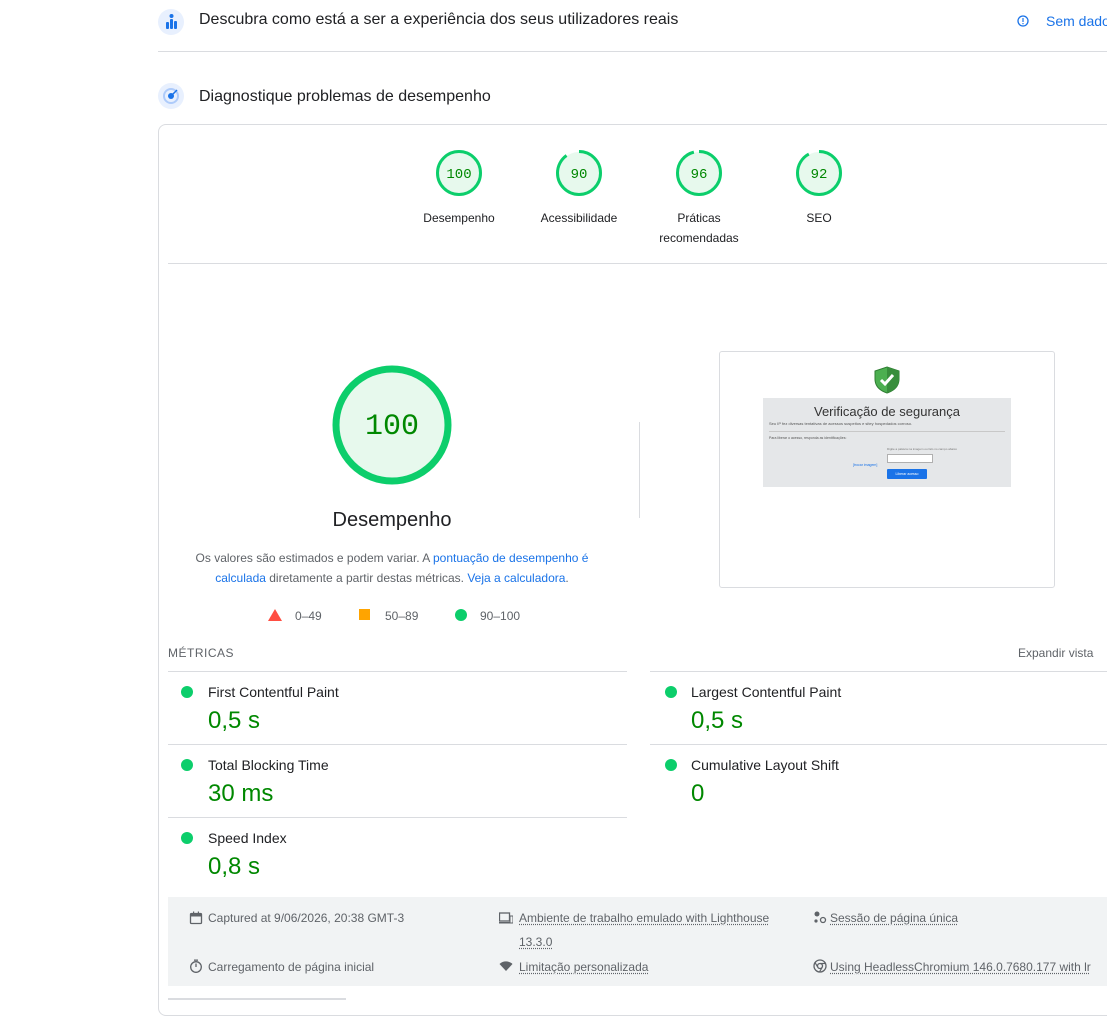 This screenshot has width=1107, height=1016. Describe the element at coordinates (878, 781) in the screenshot. I see `metric-cumulative-layout-shift: Cumulative Layout Shift 0` at that location.